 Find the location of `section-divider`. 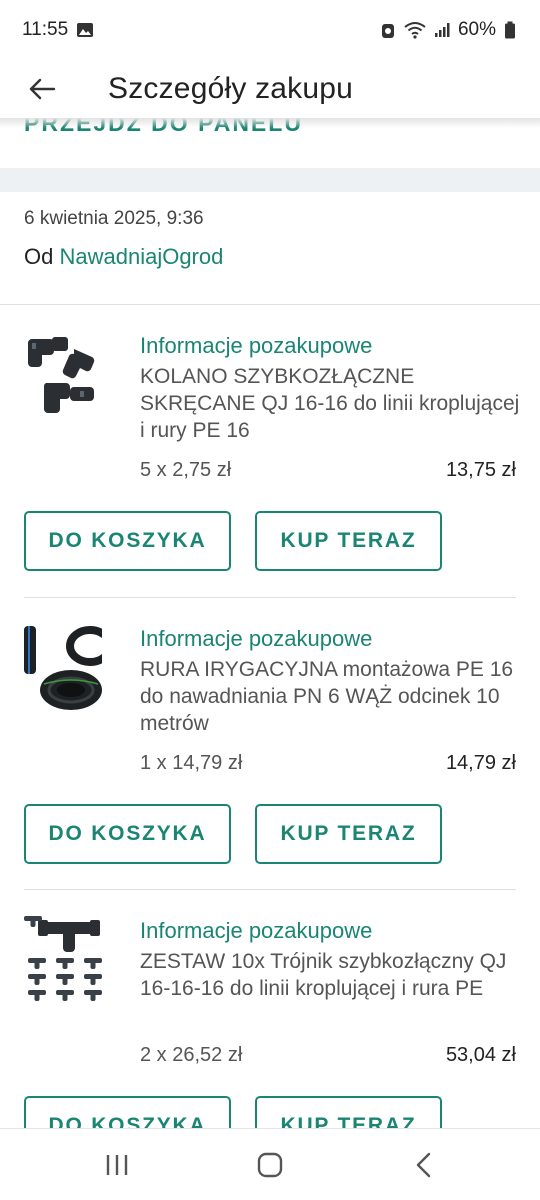

section-divider is located at coordinates (270, 180).